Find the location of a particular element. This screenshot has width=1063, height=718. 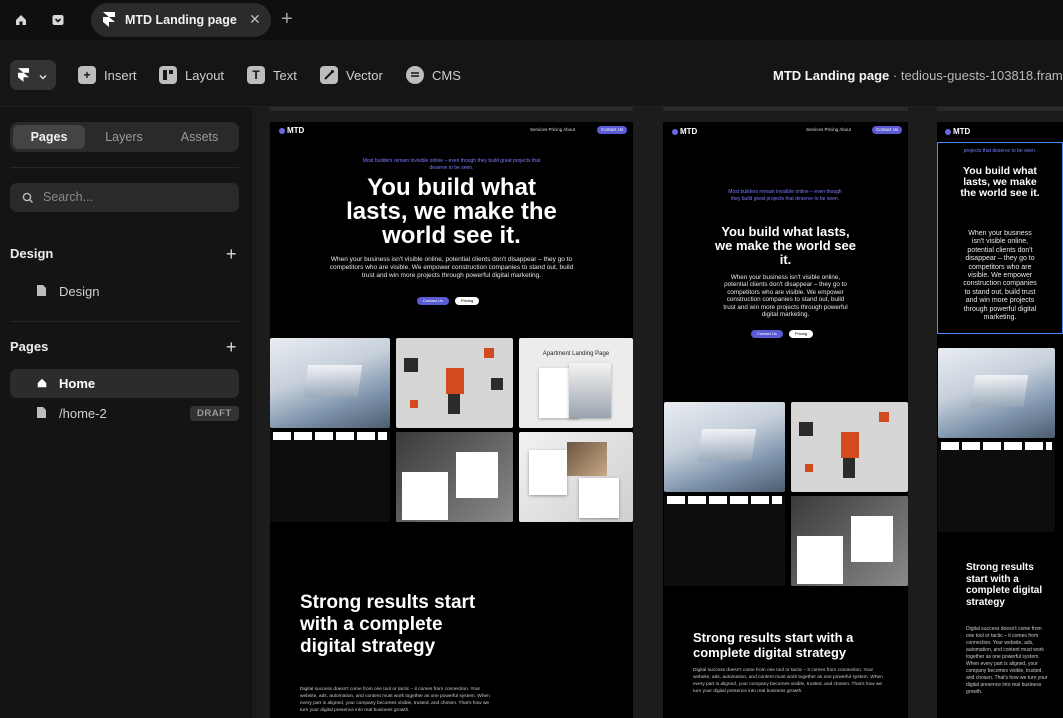

draft-badge: DRAFT is located at coordinates (214, 413).